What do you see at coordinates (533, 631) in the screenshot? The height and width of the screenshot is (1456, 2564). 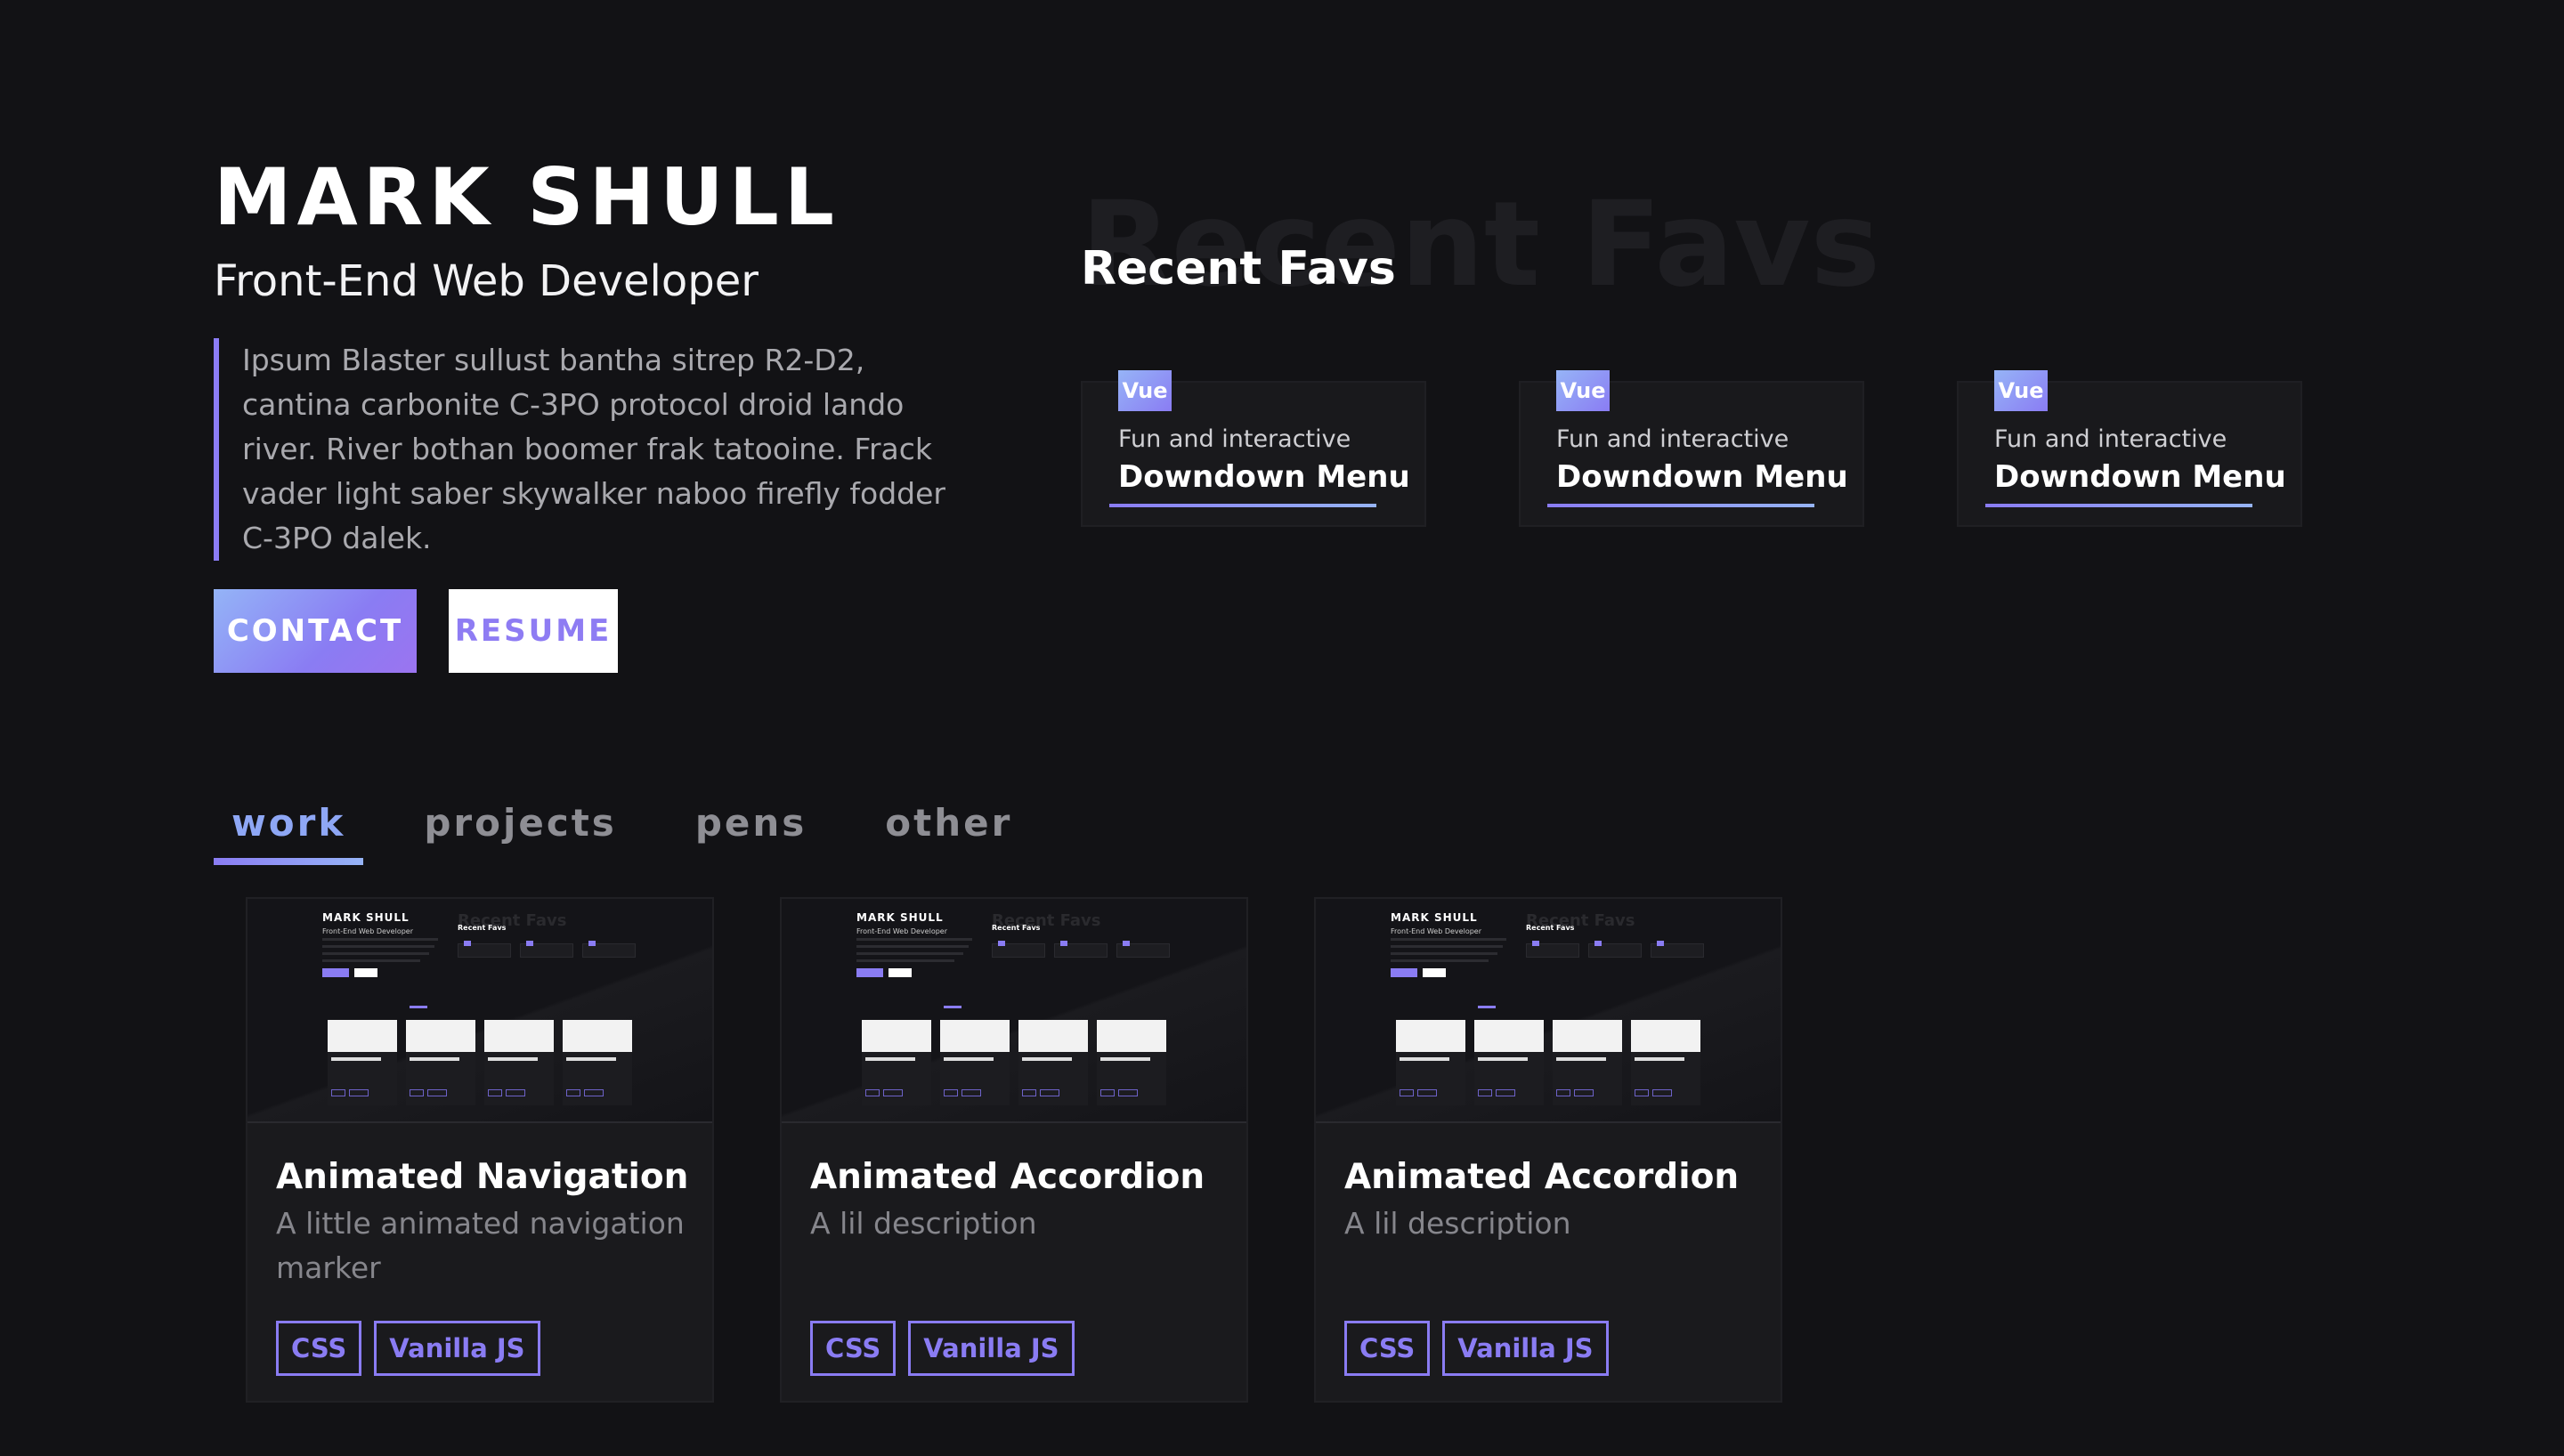 I see `resume-button: RESUME` at bounding box center [533, 631].